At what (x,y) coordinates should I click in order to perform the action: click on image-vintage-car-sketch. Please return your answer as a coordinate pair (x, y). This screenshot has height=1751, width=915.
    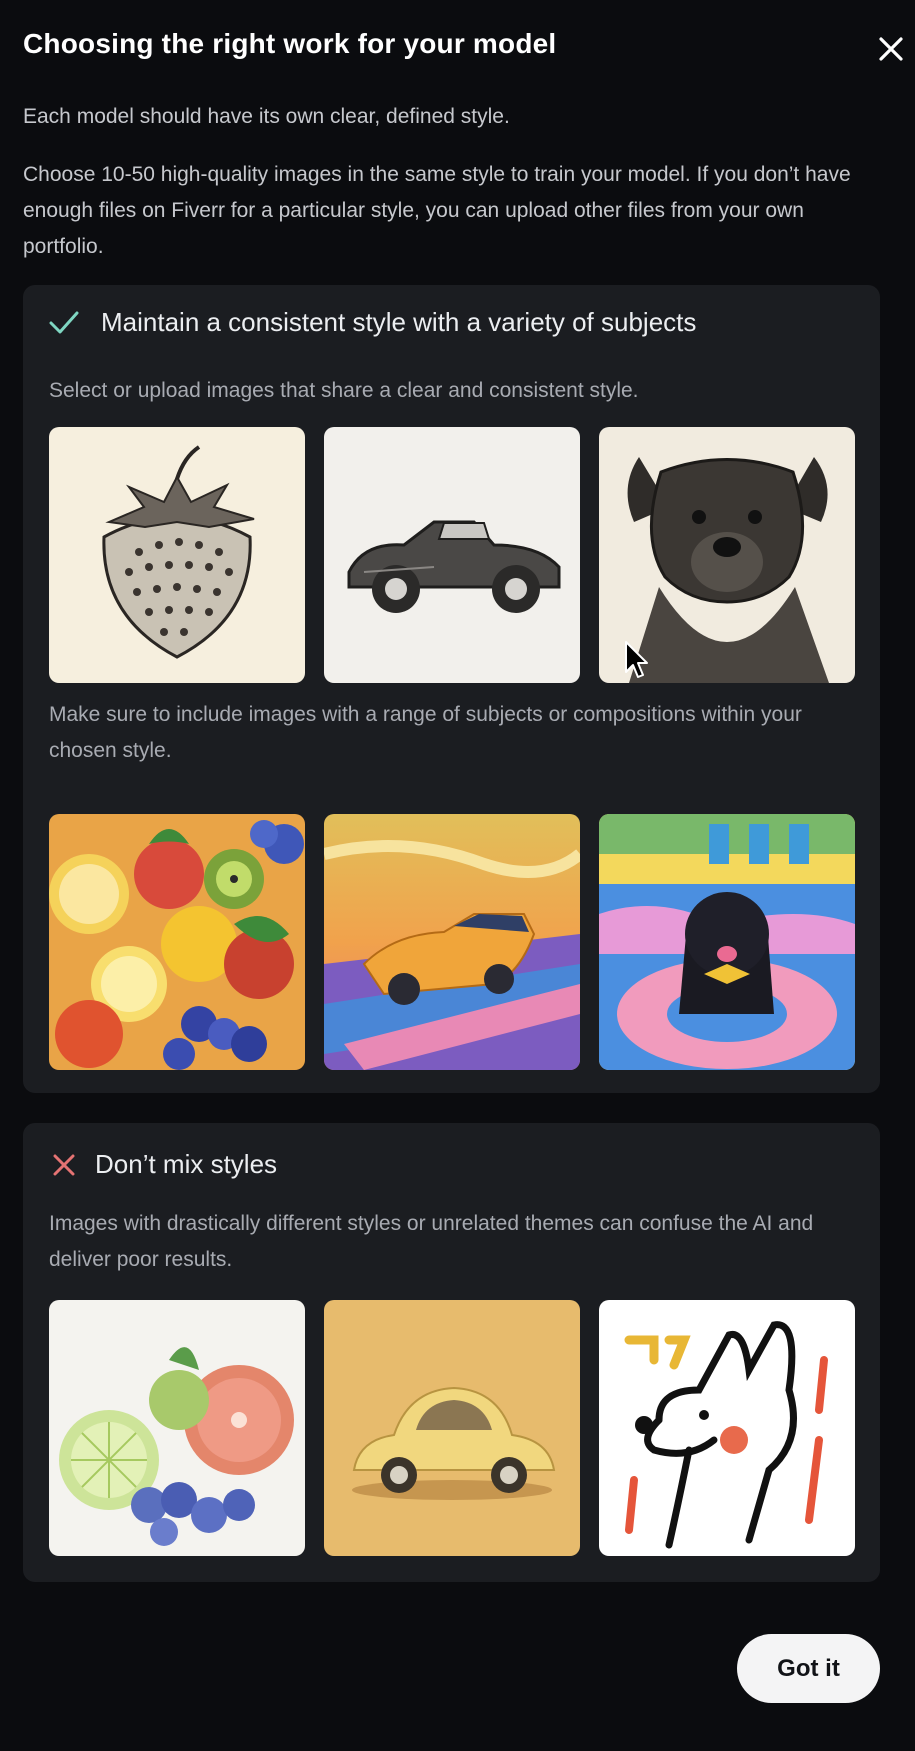
    Looking at the image, I should click on (452, 555).